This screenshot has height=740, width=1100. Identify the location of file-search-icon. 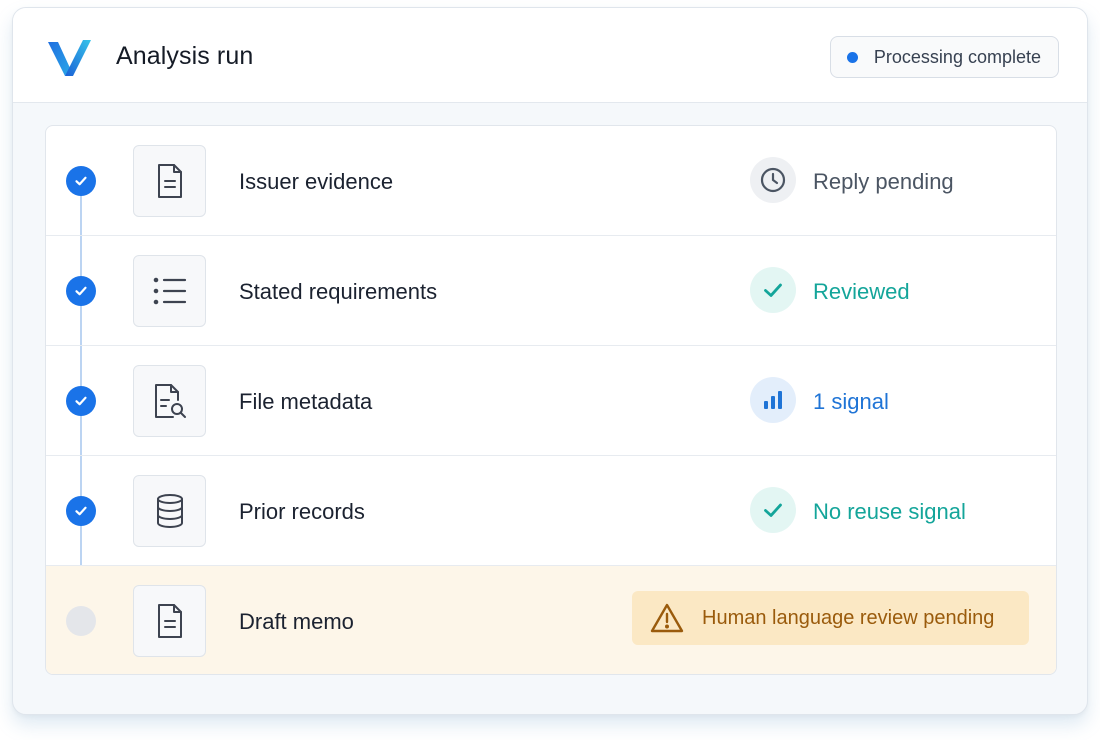
(169, 401).